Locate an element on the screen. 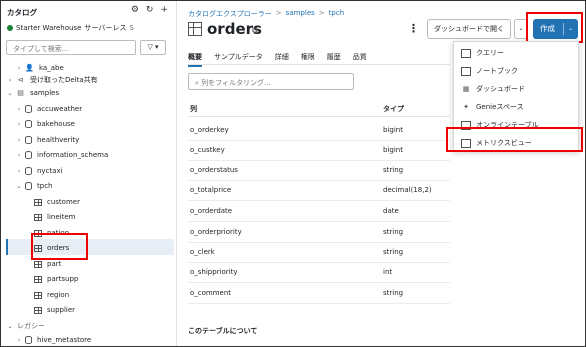 Image resolution: width=586 pixels, height=347 pixels. breadcrumb-item: tpch is located at coordinates (336, 14).